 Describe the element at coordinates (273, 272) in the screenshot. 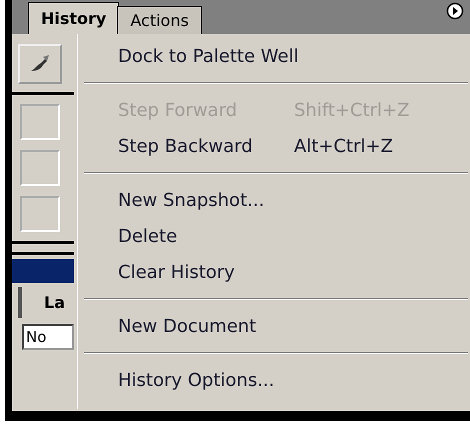

I see `menu-item: Clear History` at that location.